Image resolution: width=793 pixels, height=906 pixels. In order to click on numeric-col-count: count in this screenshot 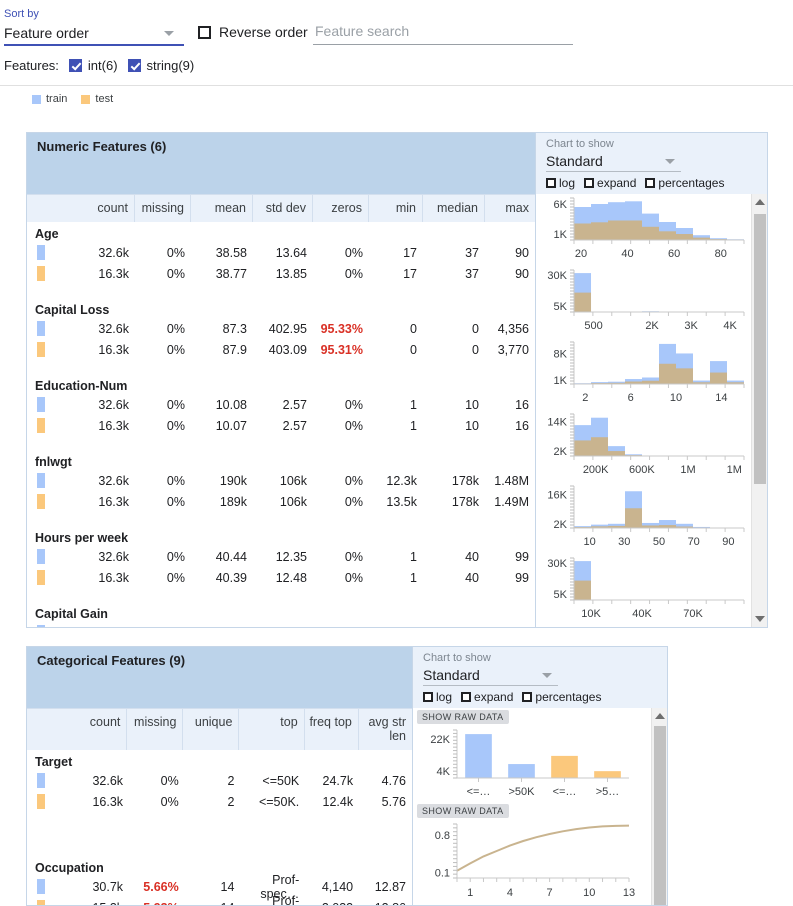, I will do `click(81, 208)`.